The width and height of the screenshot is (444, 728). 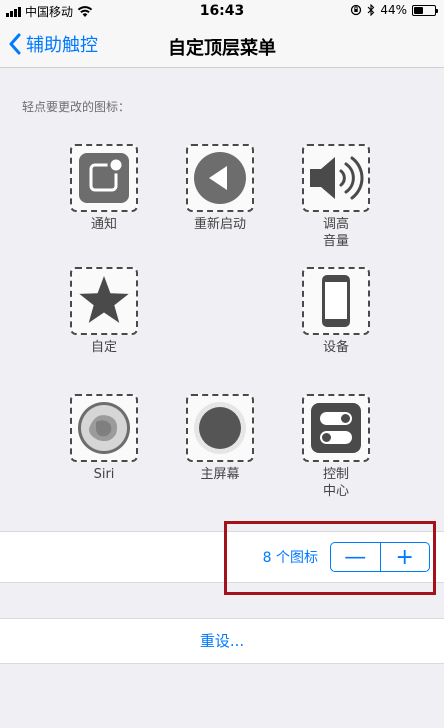 I want to click on icon-label-restart: 重新启动, so click(x=219, y=224).